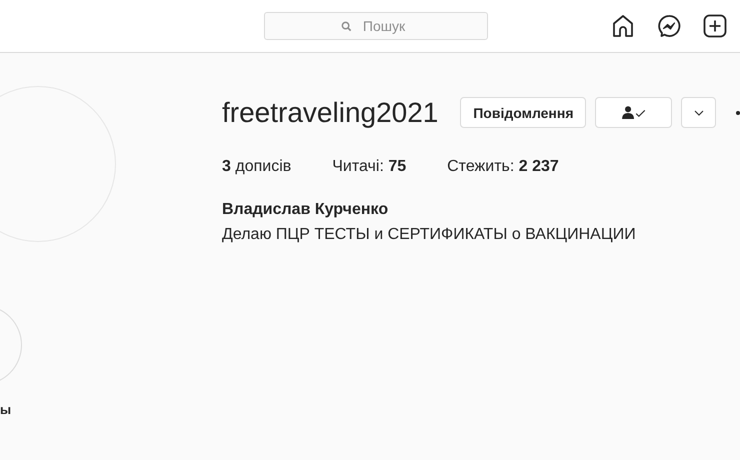 This screenshot has width=740, height=460. Describe the element at coordinates (715, 26) in the screenshot. I see `new-post-icon` at that location.